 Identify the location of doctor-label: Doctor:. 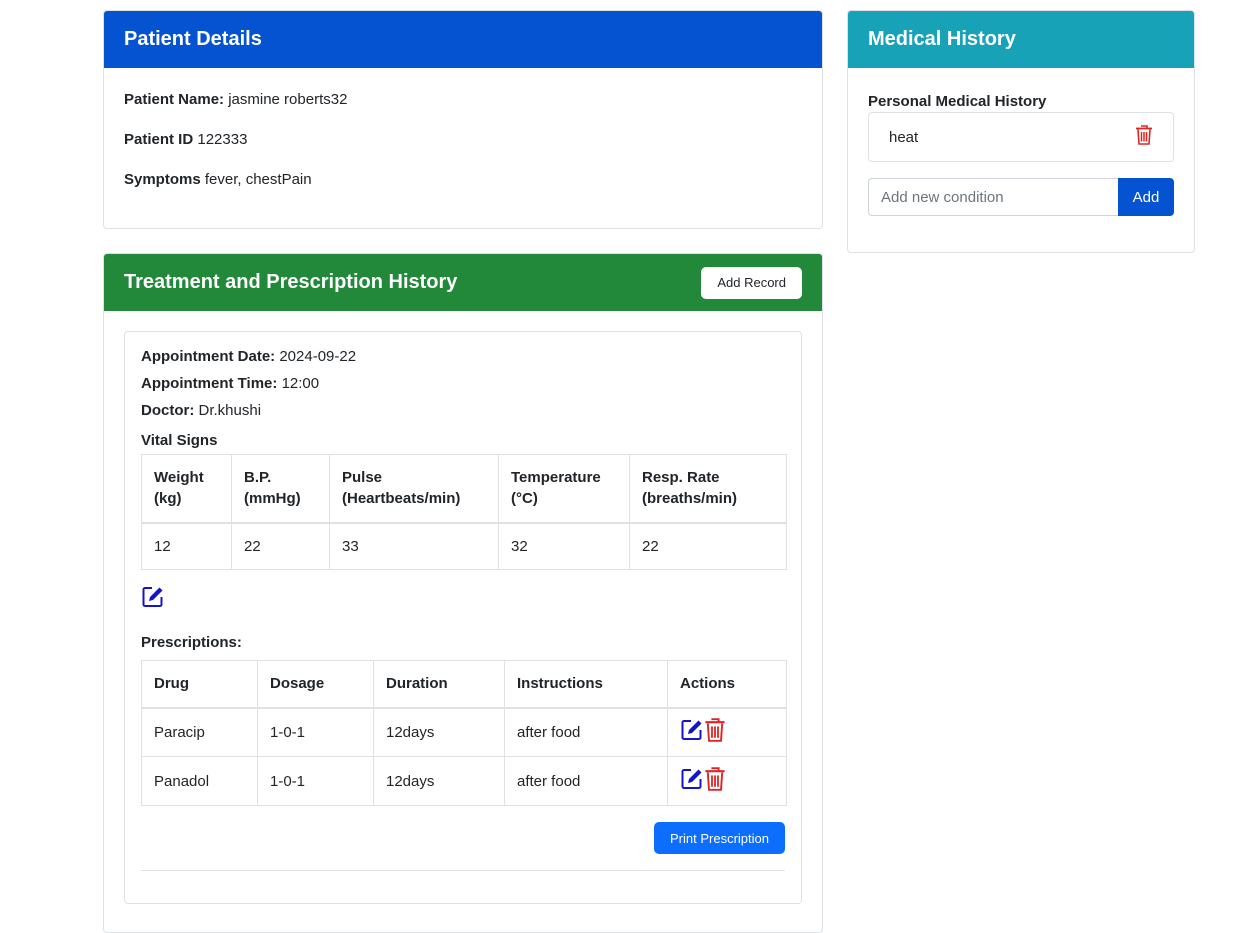
(168, 410).